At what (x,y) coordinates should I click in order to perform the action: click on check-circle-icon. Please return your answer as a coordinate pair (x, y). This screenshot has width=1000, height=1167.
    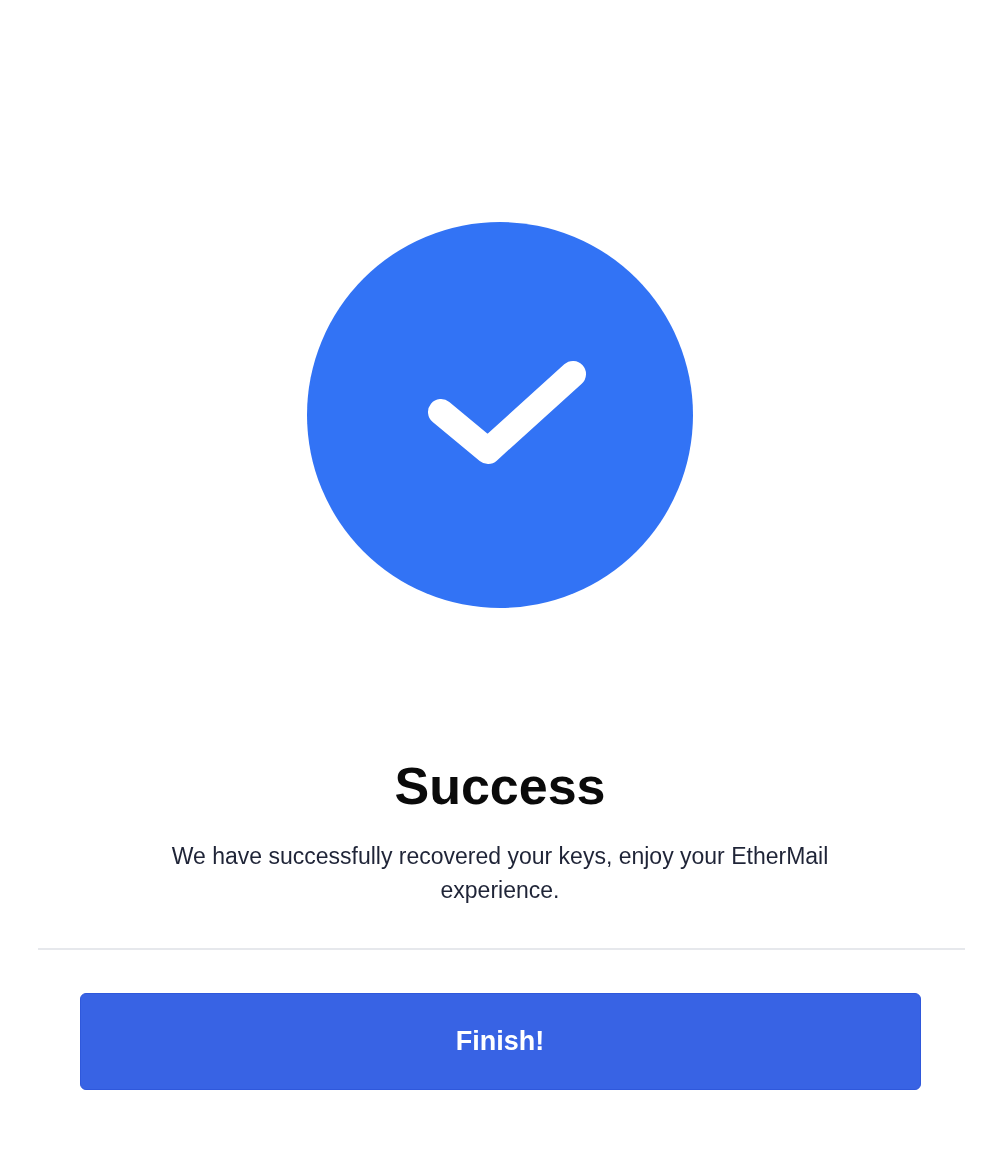
    Looking at the image, I should click on (500, 415).